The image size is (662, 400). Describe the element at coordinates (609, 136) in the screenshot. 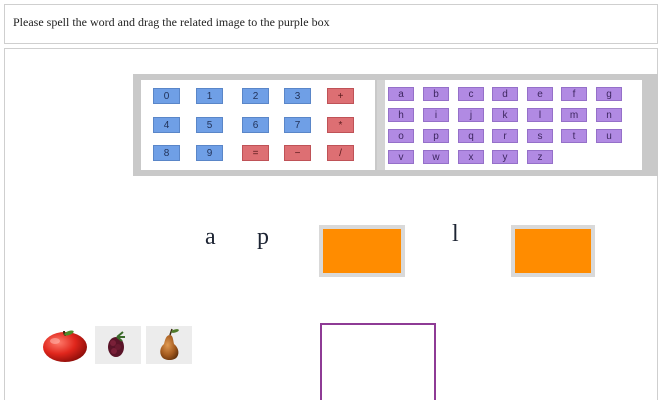

I see `key-u: u` at that location.